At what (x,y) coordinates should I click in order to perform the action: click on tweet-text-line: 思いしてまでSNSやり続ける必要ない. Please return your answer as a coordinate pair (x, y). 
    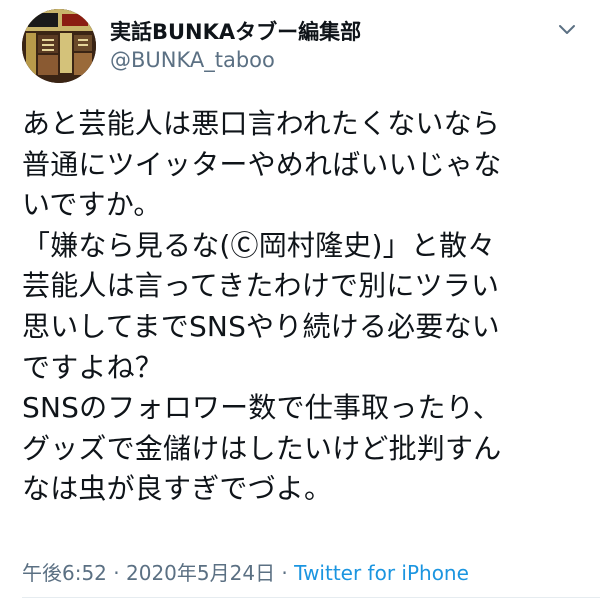
    Looking at the image, I should click on (261, 326).